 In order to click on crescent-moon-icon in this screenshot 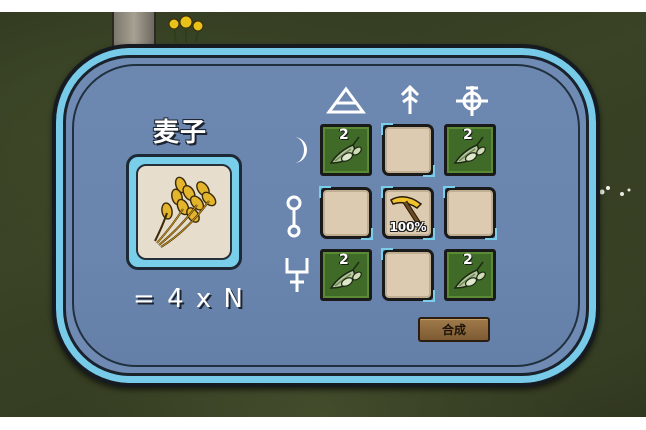, I will do `click(300, 150)`.